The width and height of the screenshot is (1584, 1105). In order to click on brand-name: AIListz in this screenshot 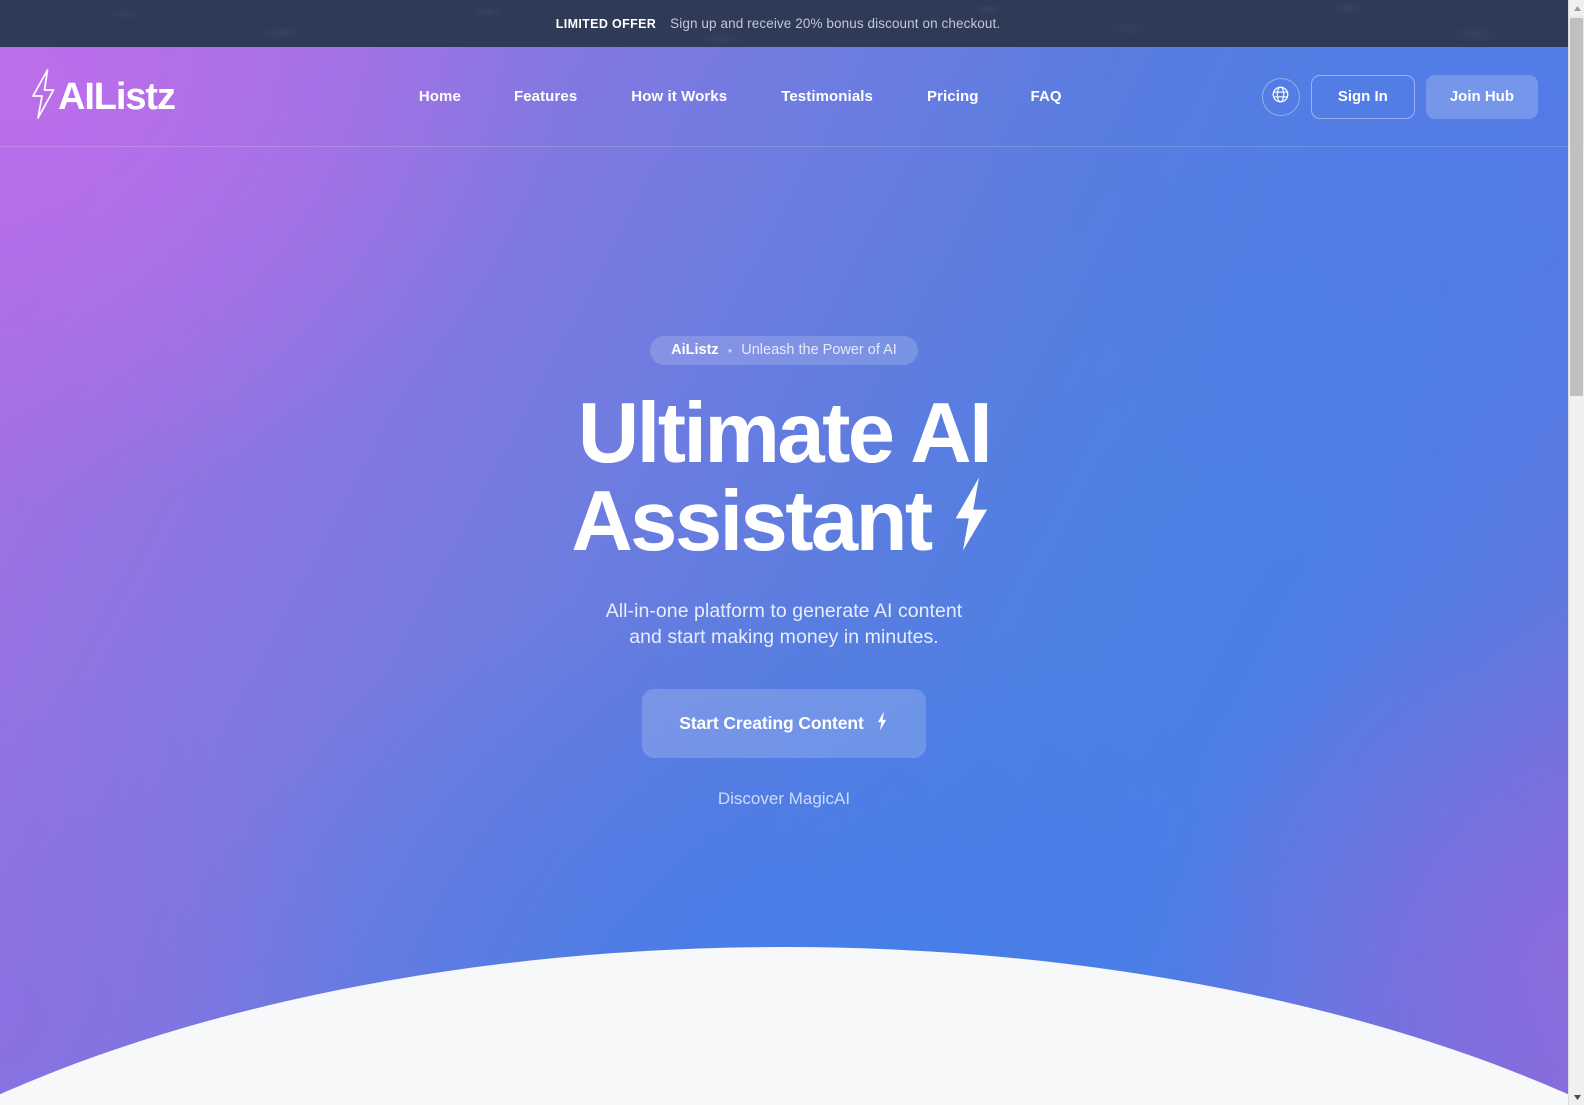, I will do `click(117, 96)`.